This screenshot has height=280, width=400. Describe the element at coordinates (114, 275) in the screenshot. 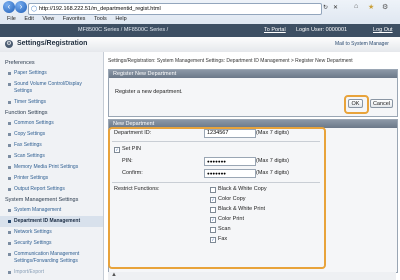

I see `scroll-up-icon: ▲` at that location.